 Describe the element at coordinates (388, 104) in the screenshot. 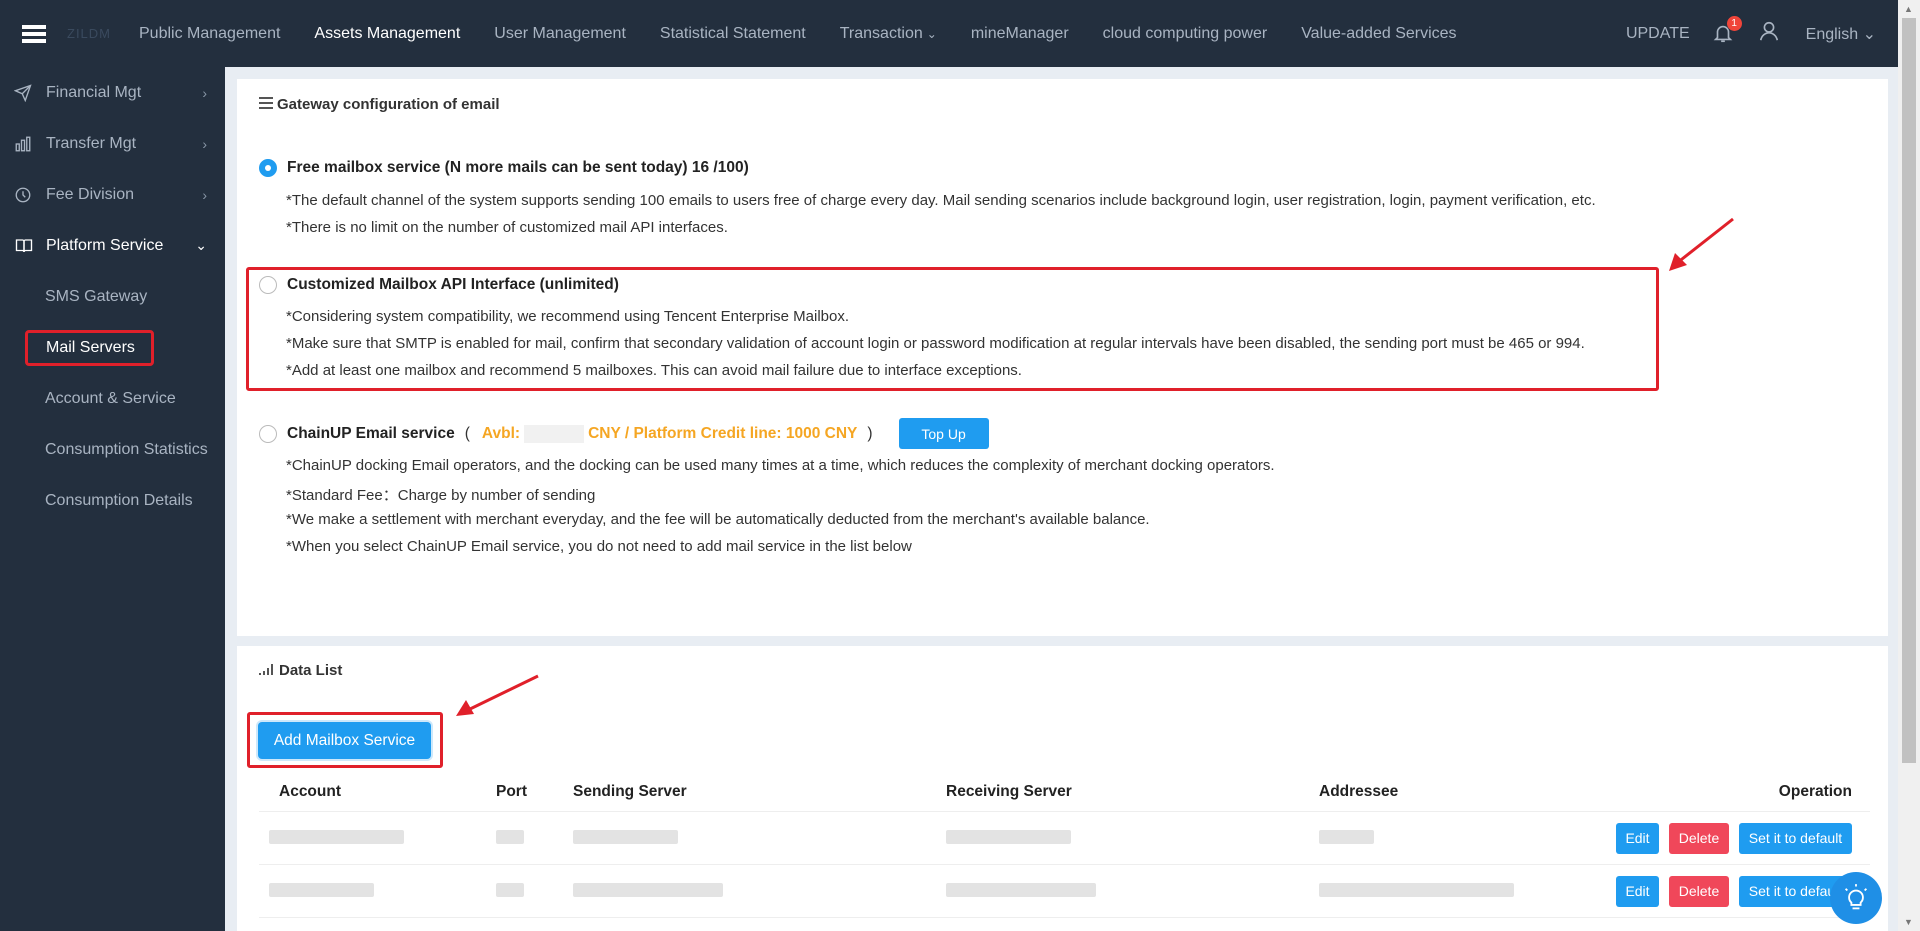

I see `gateway-title: Gateway configuration of email` at that location.